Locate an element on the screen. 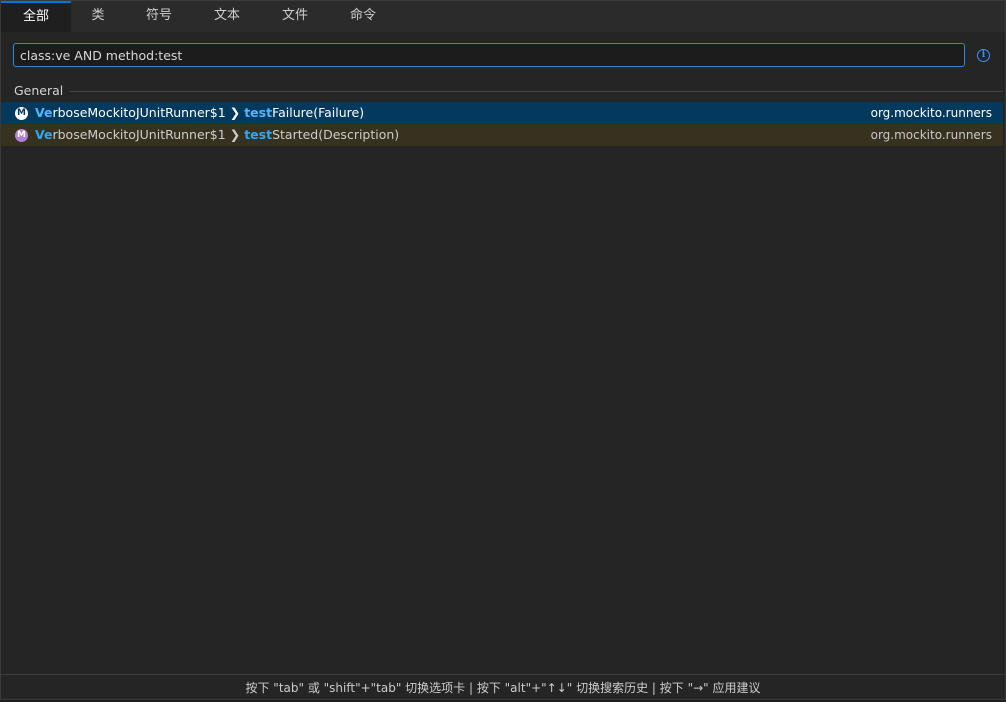 This screenshot has height=702, width=1006. tab-files: 文件 is located at coordinates (295, 16).